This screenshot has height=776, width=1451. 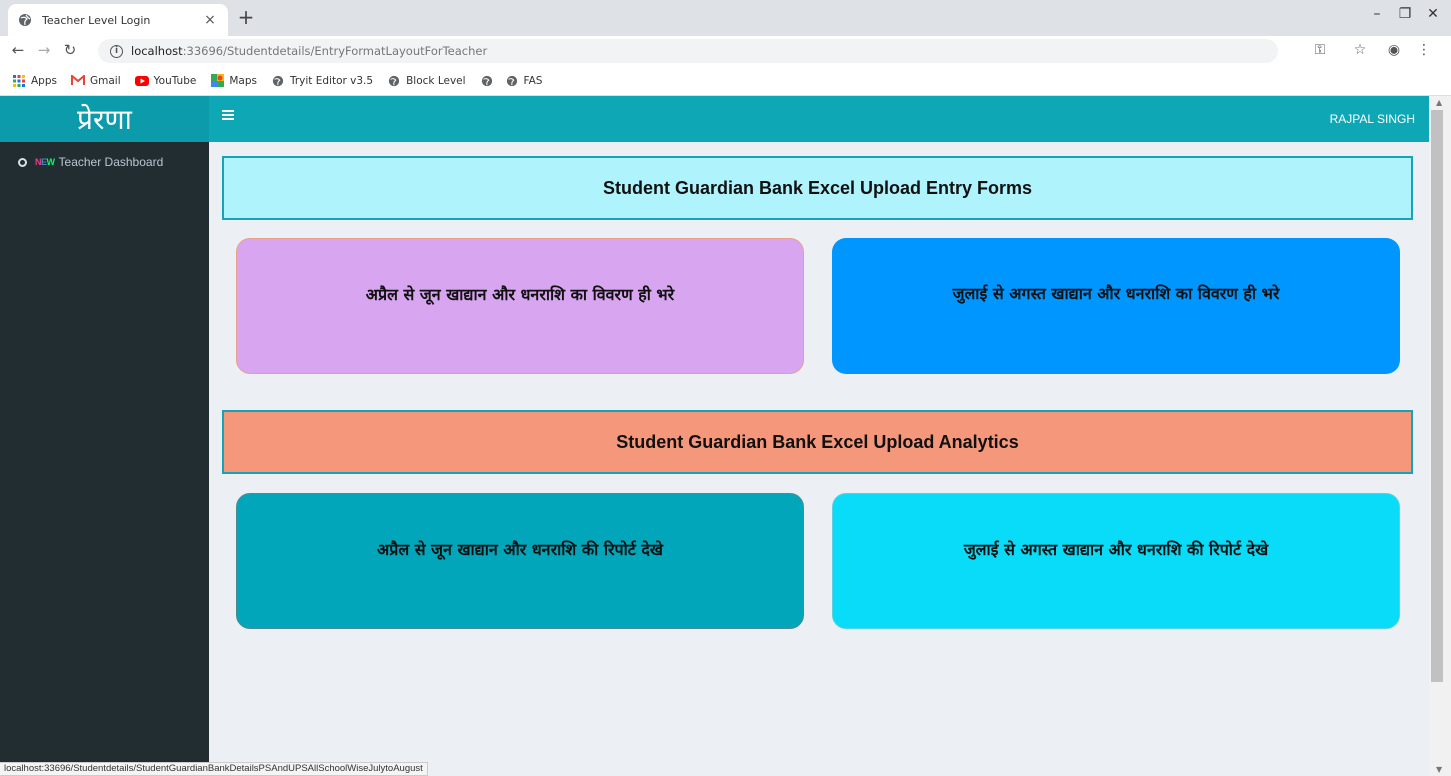 I want to click on gmail-icon, so click(x=77, y=81).